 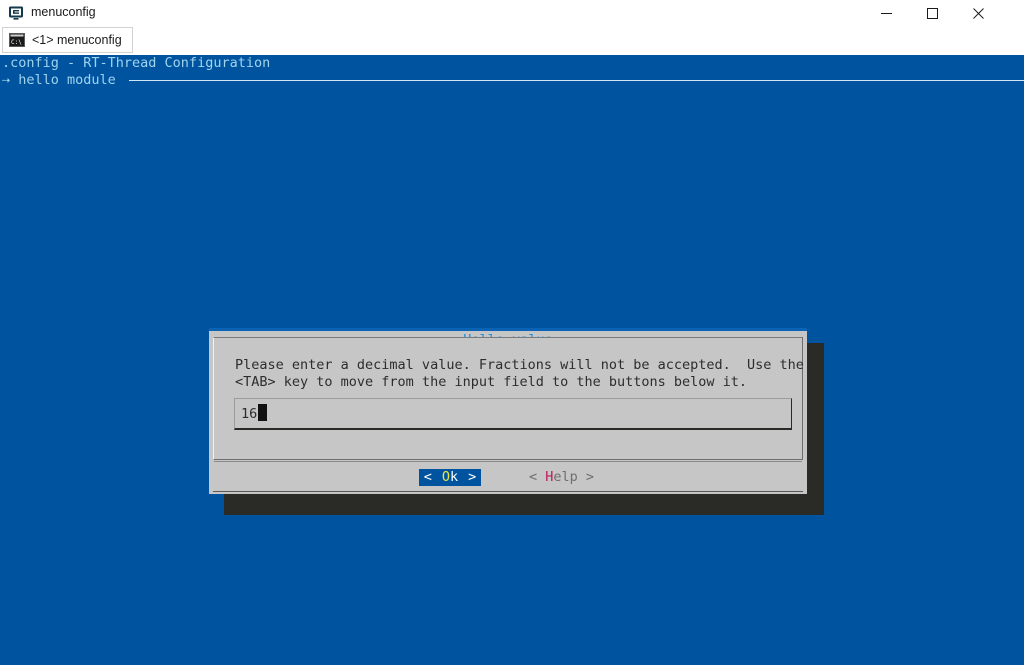 I want to click on maximize-button, so click(x=932, y=13).